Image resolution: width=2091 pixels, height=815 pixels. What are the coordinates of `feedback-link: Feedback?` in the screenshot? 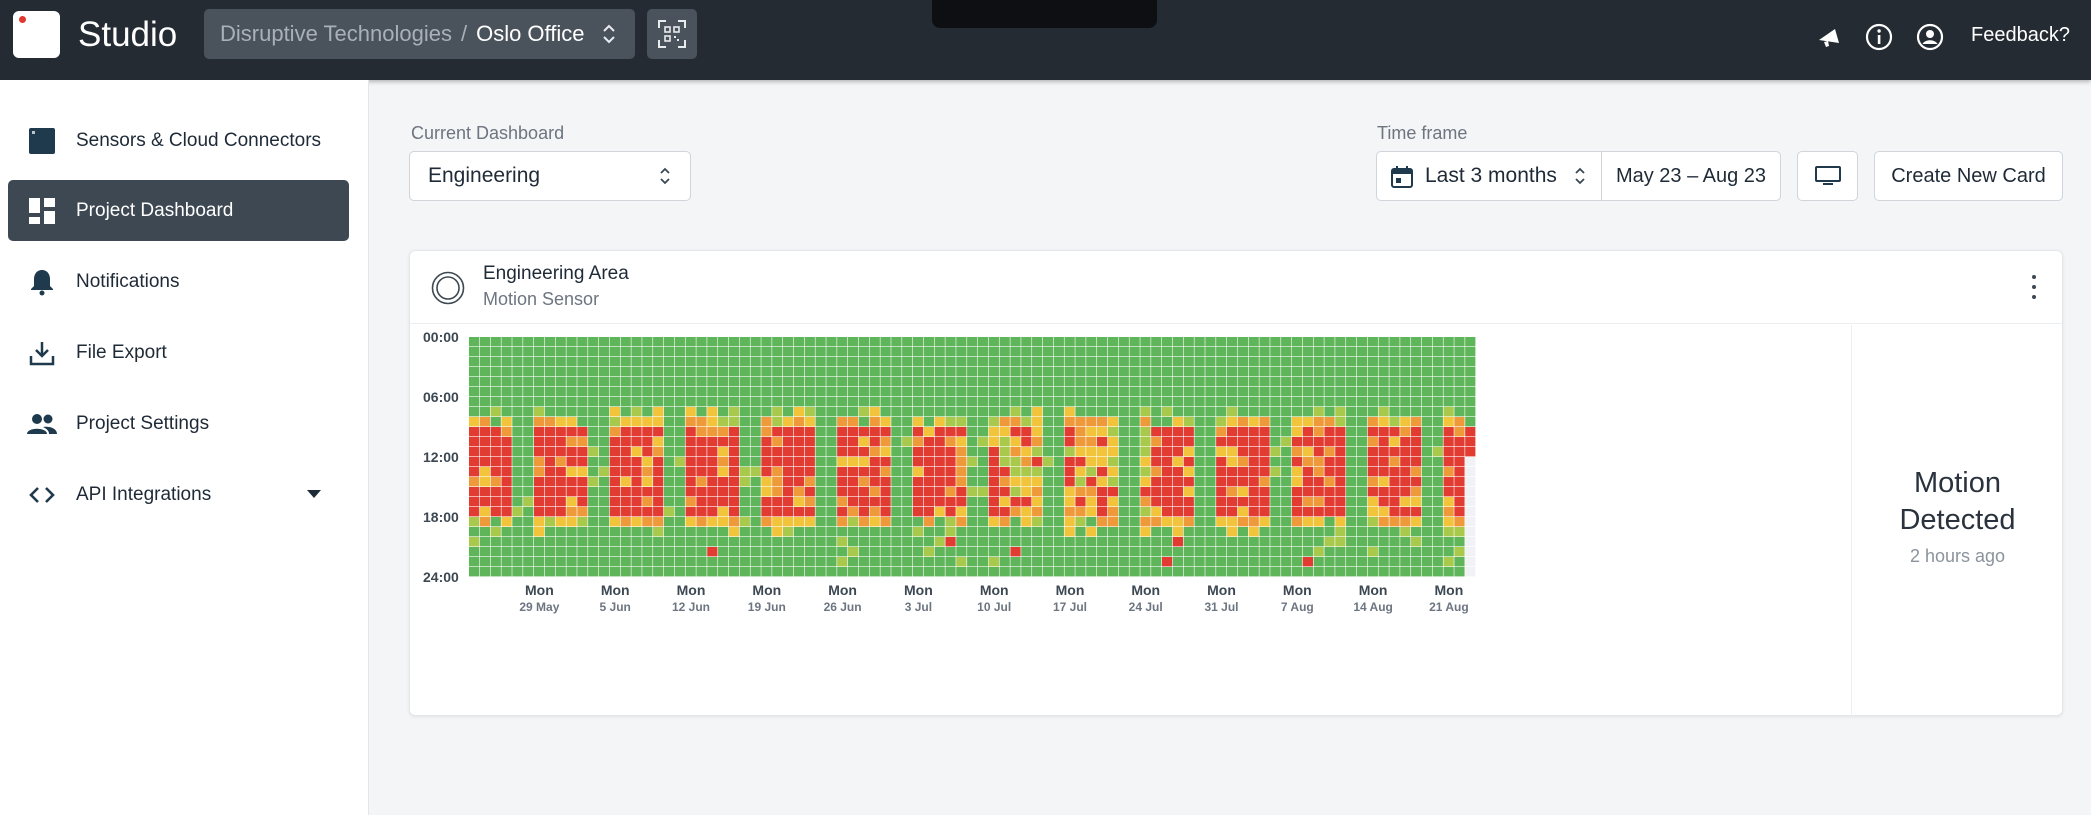 It's located at (2020, 35).